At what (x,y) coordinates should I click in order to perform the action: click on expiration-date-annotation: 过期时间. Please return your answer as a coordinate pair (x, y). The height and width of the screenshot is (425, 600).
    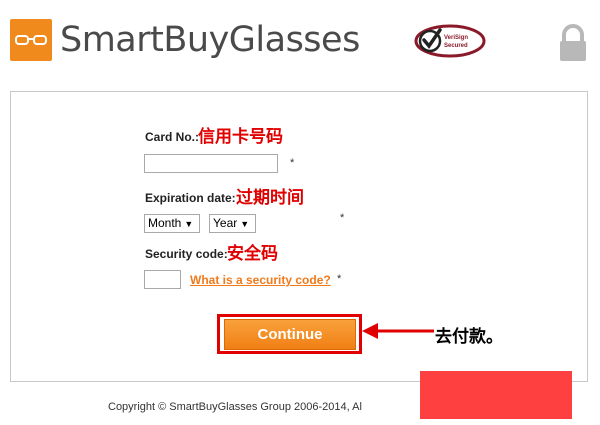
    Looking at the image, I should click on (270, 198).